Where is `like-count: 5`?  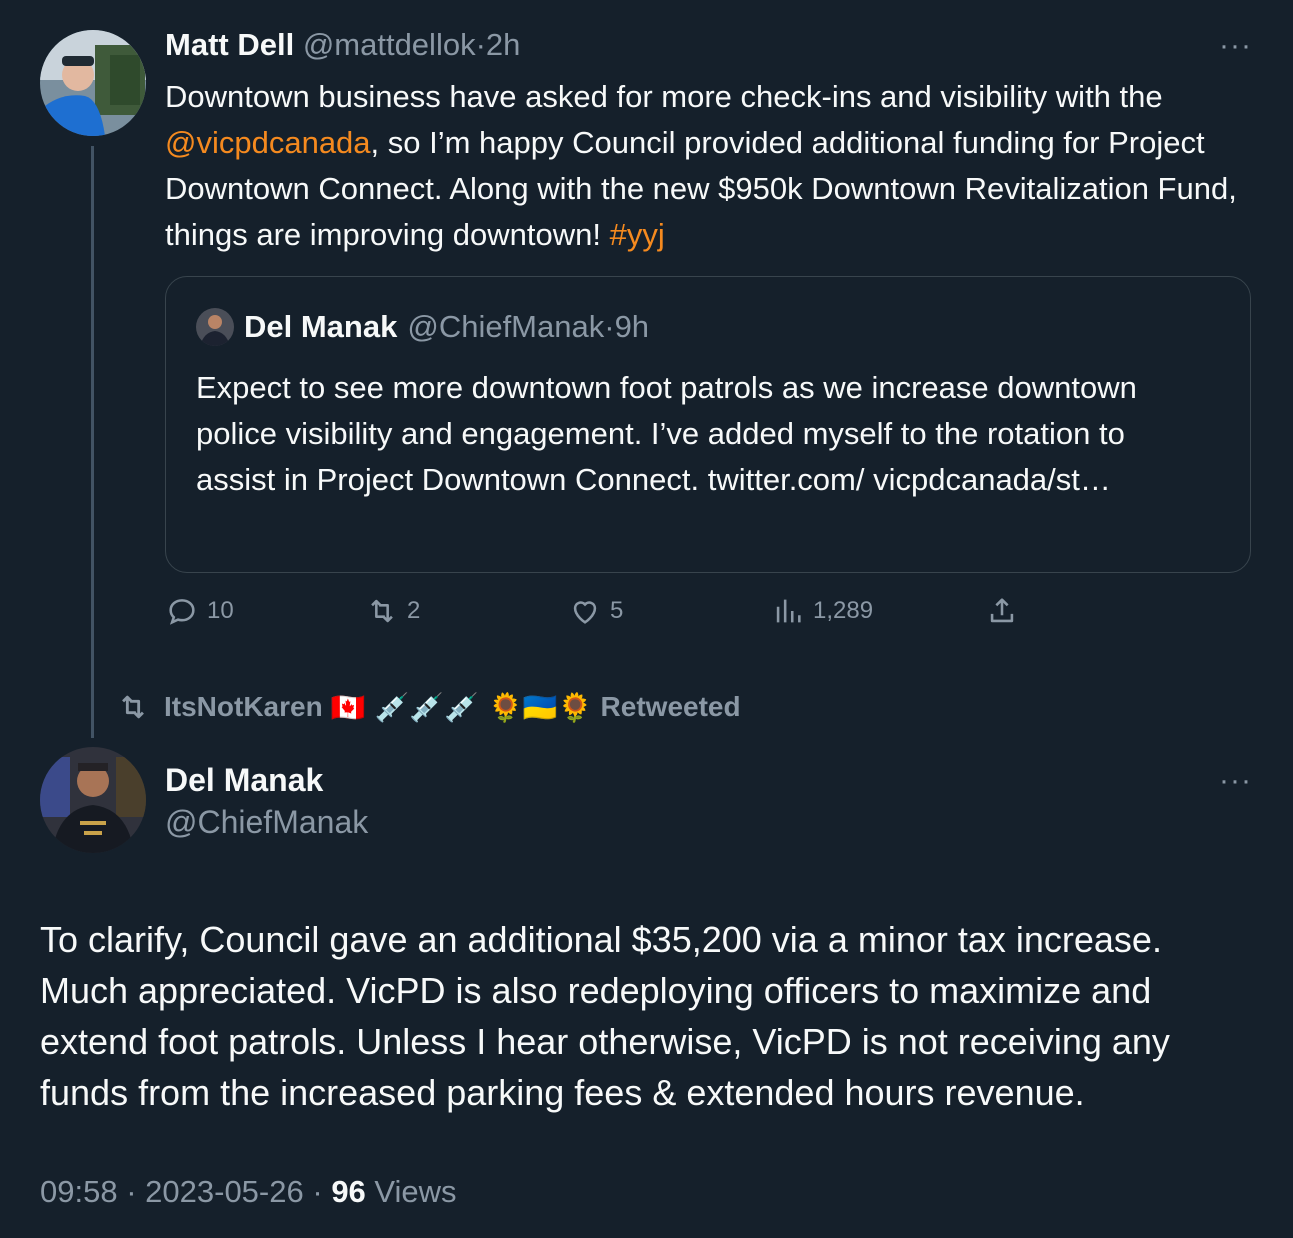 like-count: 5 is located at coordinates (617, 610).